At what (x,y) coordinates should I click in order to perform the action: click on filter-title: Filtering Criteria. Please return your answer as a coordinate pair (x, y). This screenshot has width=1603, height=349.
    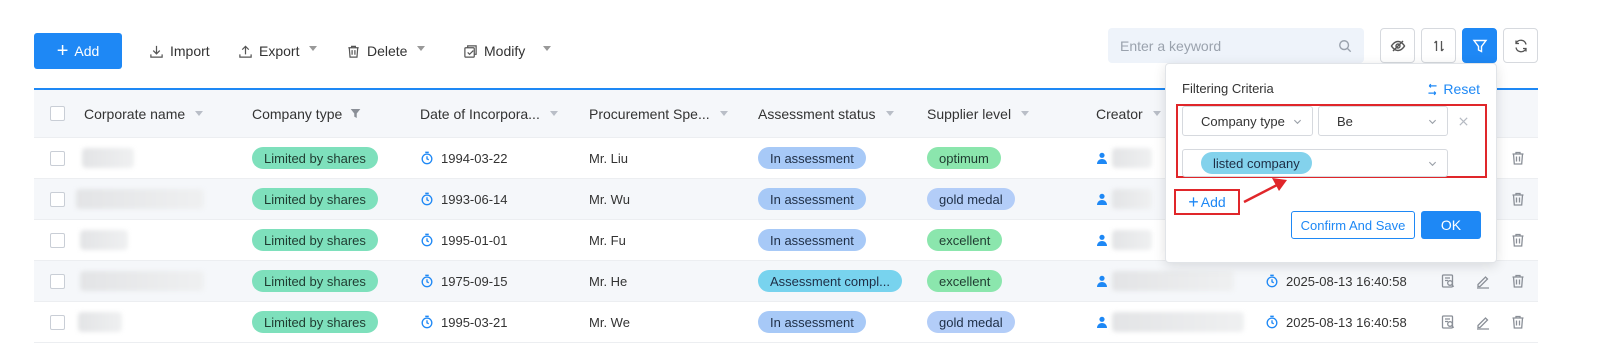
    Looking at the image, I should click on (1228, 88).